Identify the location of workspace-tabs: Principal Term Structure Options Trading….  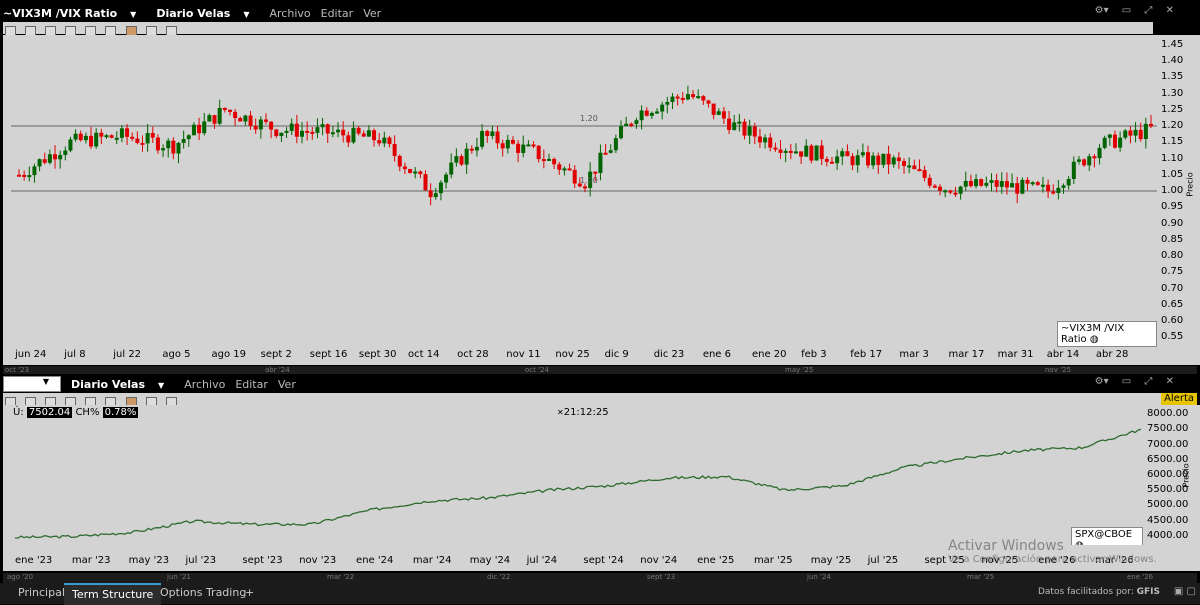
(600, 594).